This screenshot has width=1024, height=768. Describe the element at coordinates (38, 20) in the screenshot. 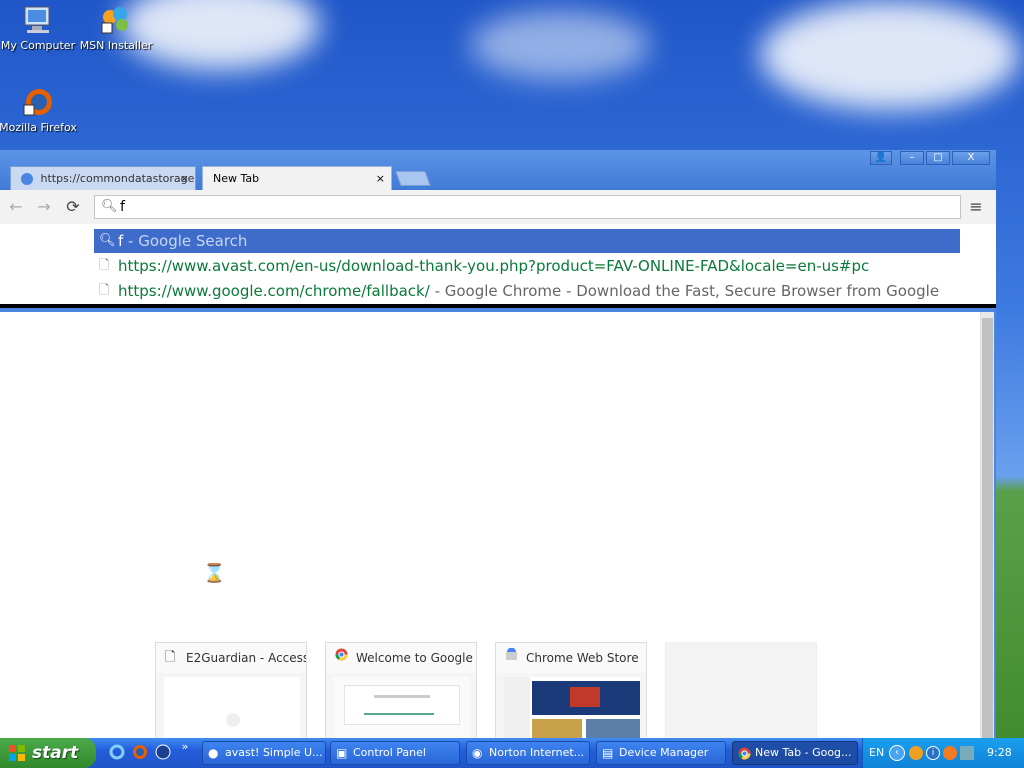

I see `computer-icon` at that location.